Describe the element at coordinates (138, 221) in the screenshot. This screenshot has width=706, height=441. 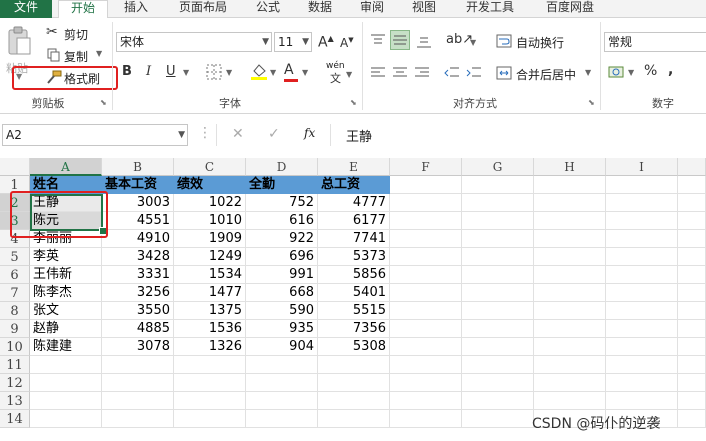
I see `table-cell: 4551` at that location.